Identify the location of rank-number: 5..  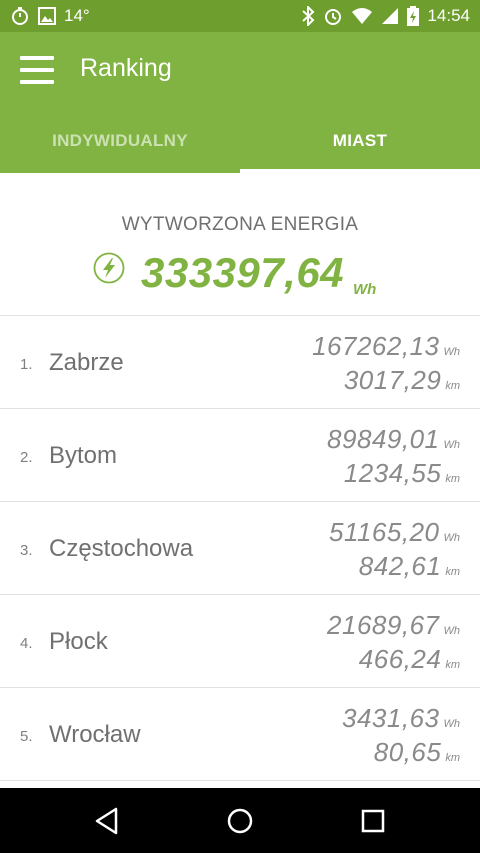
(26, 736).